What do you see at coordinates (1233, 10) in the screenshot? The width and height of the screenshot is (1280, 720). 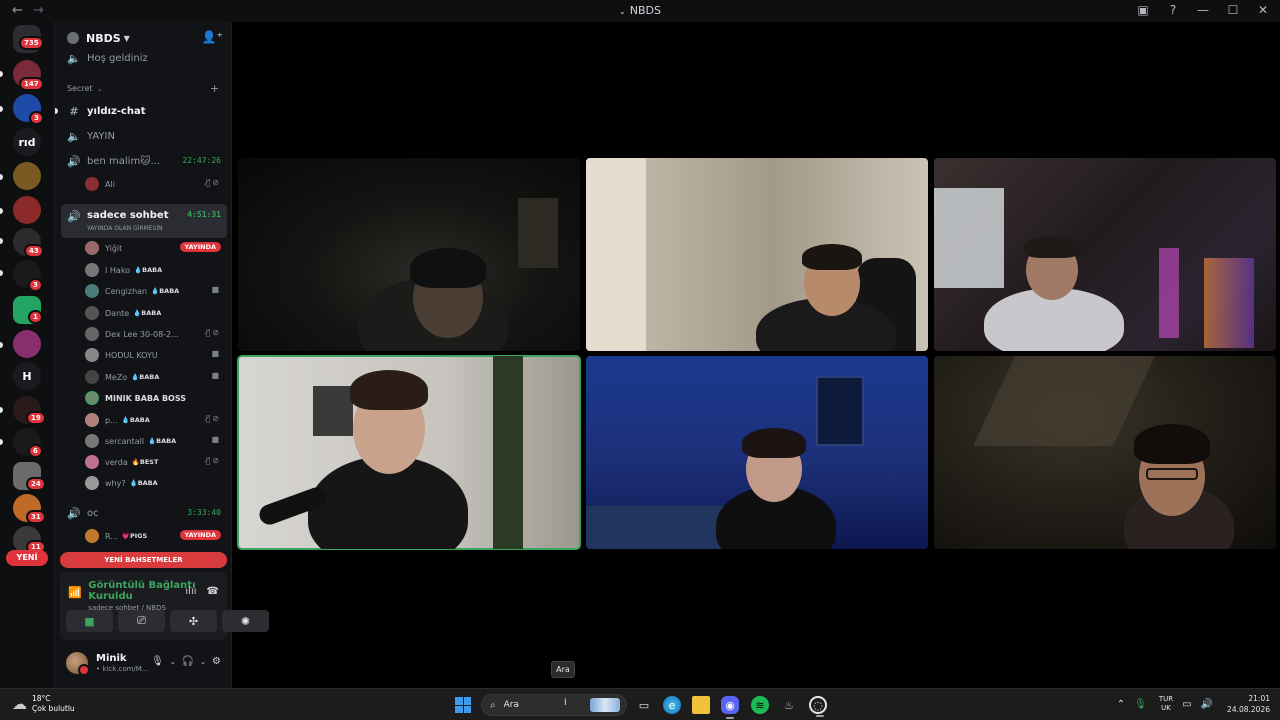 I see `maximize-button: ☐` at bounding box center [1233, 10].